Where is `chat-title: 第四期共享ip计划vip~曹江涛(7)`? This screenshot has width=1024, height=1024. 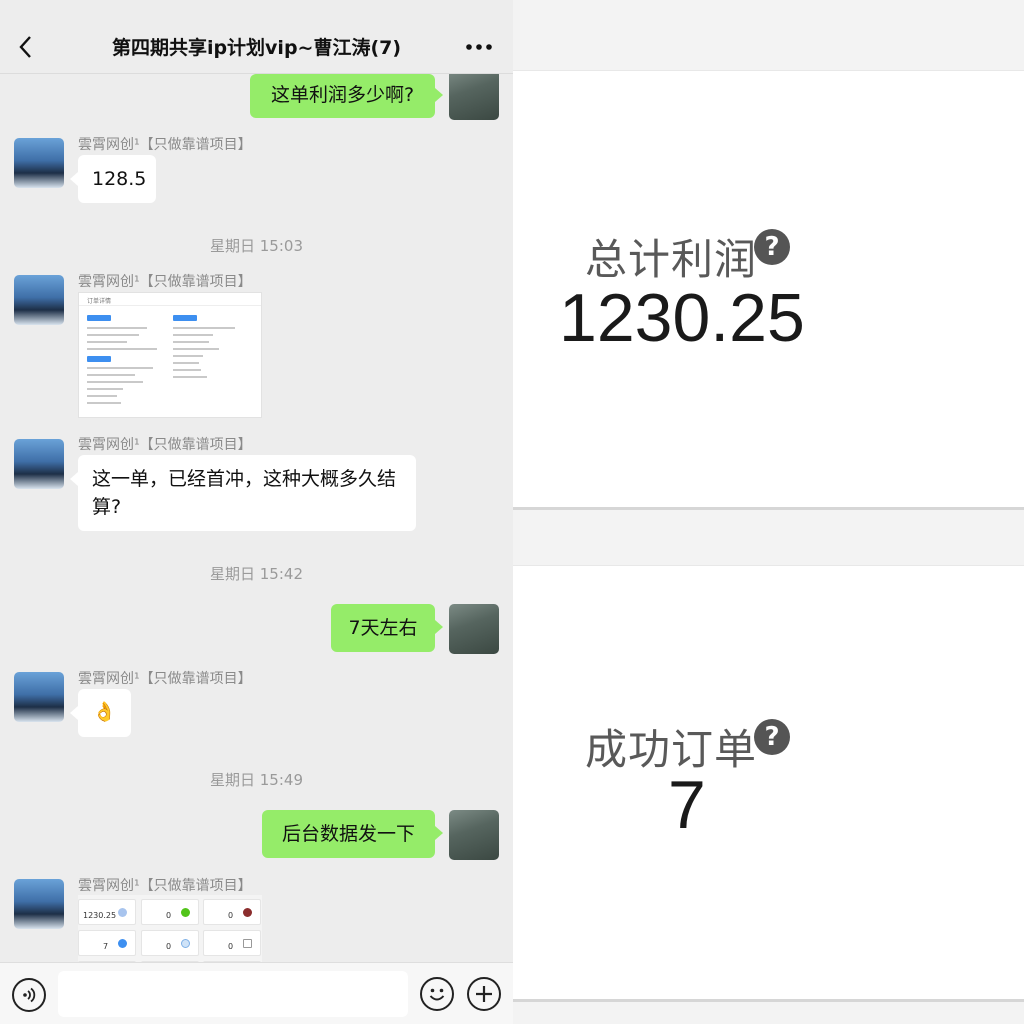
chat-title: 第四期共享ip计划vip~曹江涛(7) is located at coordinates (256, 48).